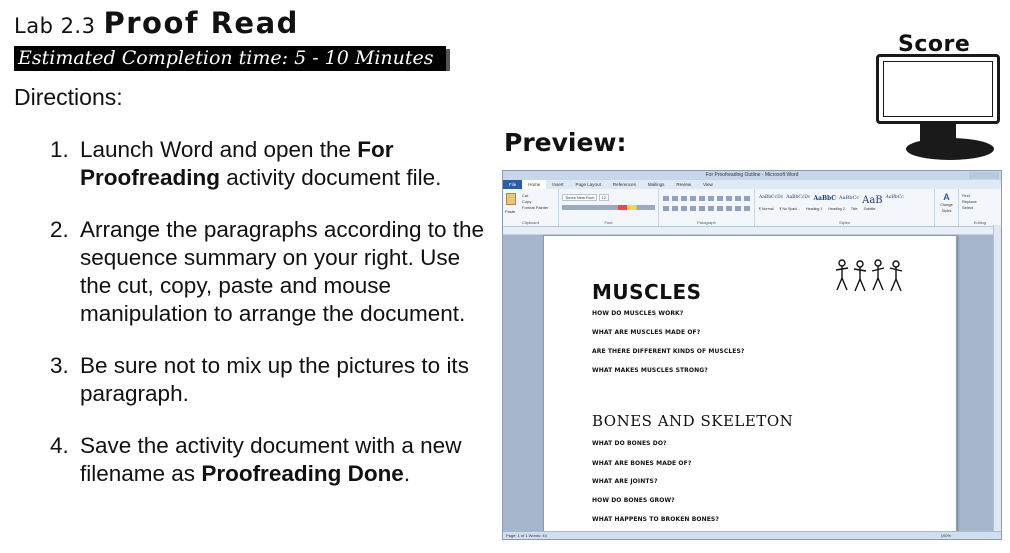  What do you see at coordinates (59, 229) in the screenshot?
I see `step-number: 2.` at bounding box center [59, 229].